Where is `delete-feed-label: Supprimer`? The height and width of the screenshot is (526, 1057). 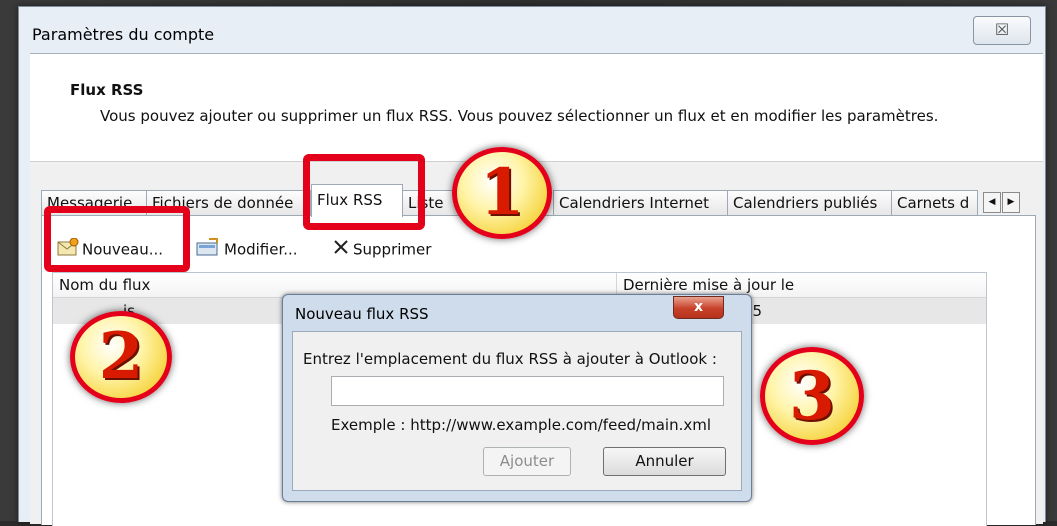 delete-feed-label: Supprimer is located at coordinates (392, 249).